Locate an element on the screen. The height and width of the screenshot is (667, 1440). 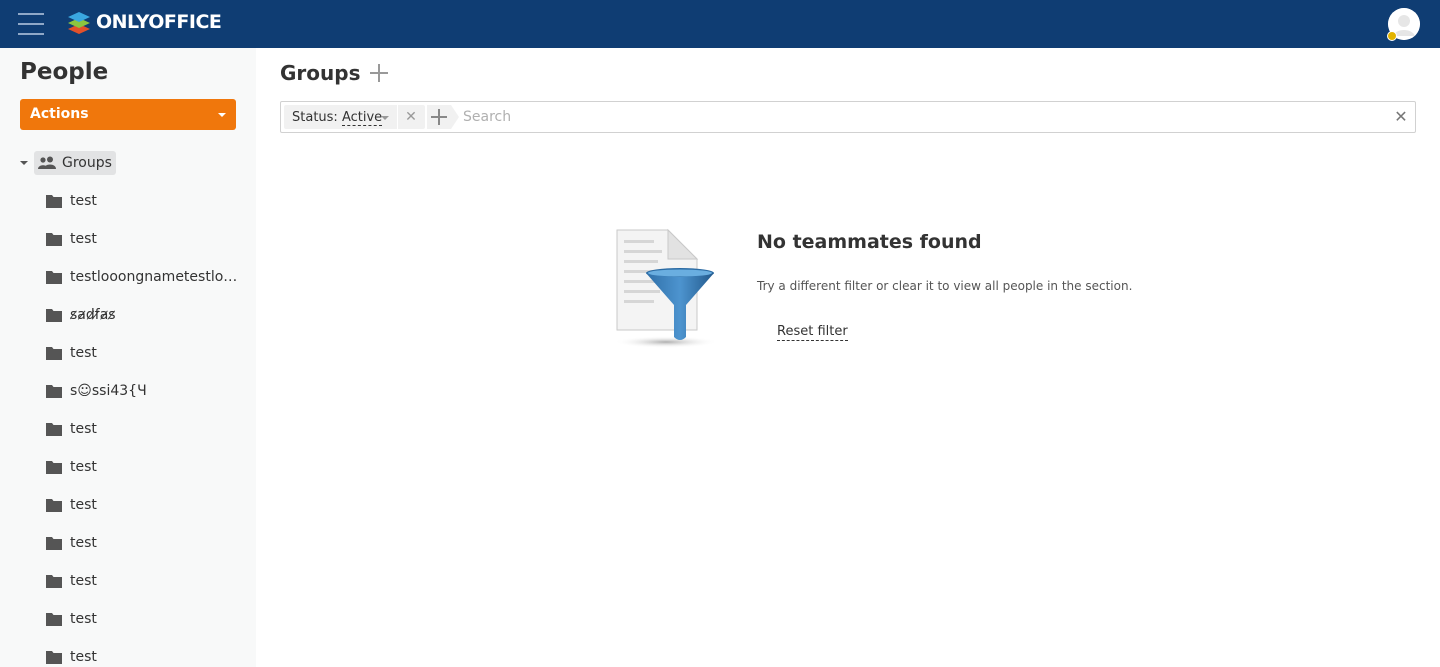
chip-divider is located at coordinates (397, 117).